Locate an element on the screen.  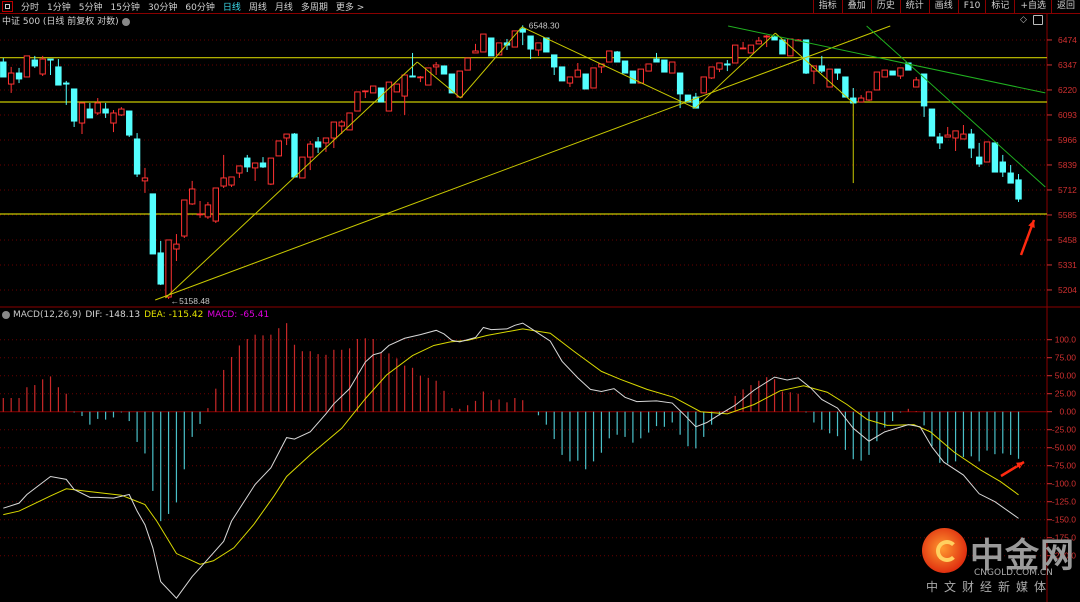
macd-dea-value: DEA: -115.42 is located at coordinates (174, 315).